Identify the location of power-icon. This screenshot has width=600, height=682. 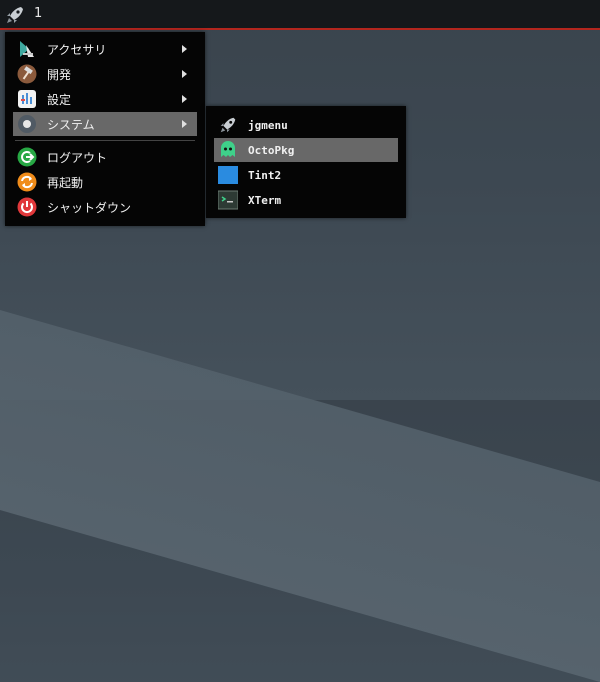
(27, 207).